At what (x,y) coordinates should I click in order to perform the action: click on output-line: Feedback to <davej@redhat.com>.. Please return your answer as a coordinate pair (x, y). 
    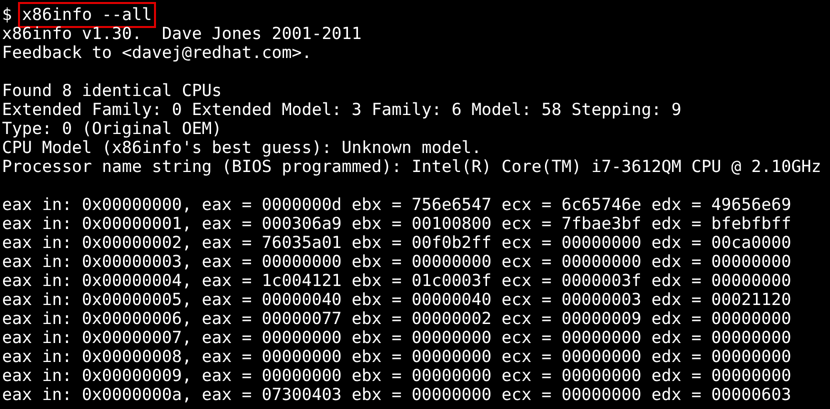
    Looking at the image, I should click on (157, 52).